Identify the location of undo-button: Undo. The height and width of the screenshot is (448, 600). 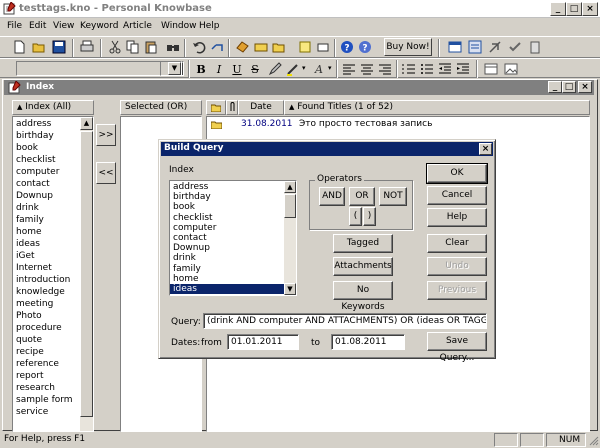
(457, 266).